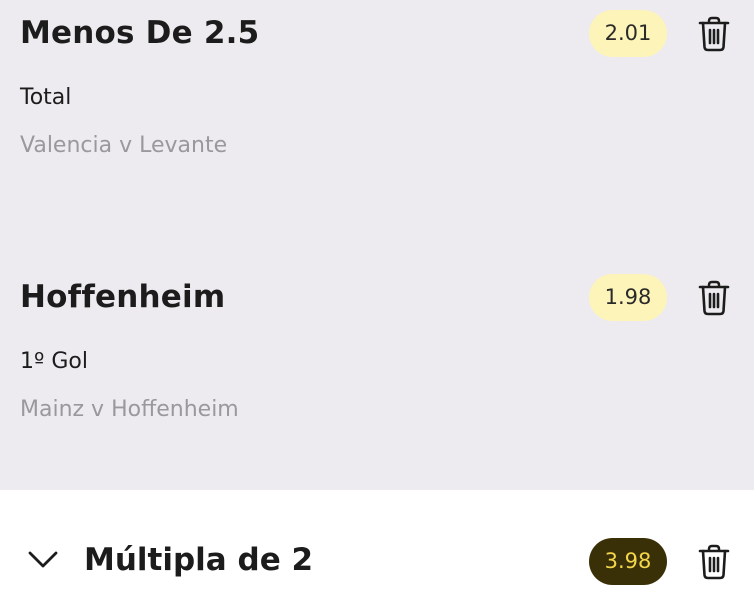 This screenshot has height=612, width=754. What do you see at coordinates (140, 33) in the screenshot?
I see `selection-title: Menos De 2.5` at bounding box center [140, 33].